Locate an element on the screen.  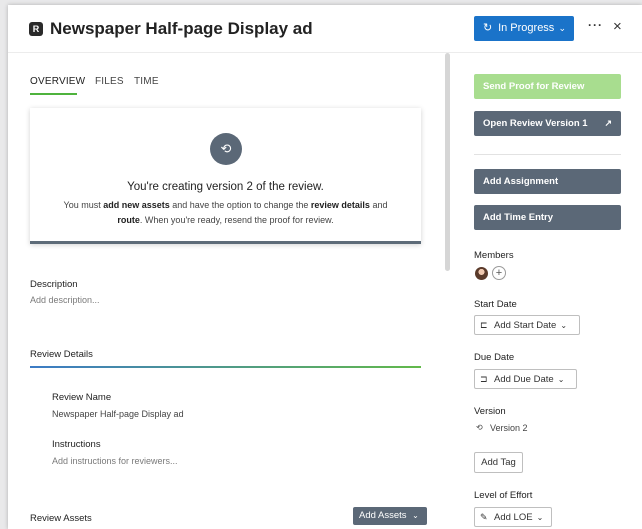
calendar-start-icon: ⊏ is located at coordinates (484, 325).